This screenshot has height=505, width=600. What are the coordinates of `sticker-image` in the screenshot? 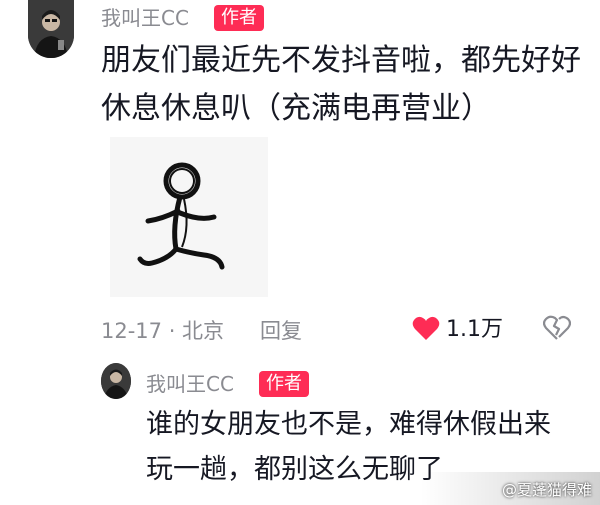 It's located at (189, 217).